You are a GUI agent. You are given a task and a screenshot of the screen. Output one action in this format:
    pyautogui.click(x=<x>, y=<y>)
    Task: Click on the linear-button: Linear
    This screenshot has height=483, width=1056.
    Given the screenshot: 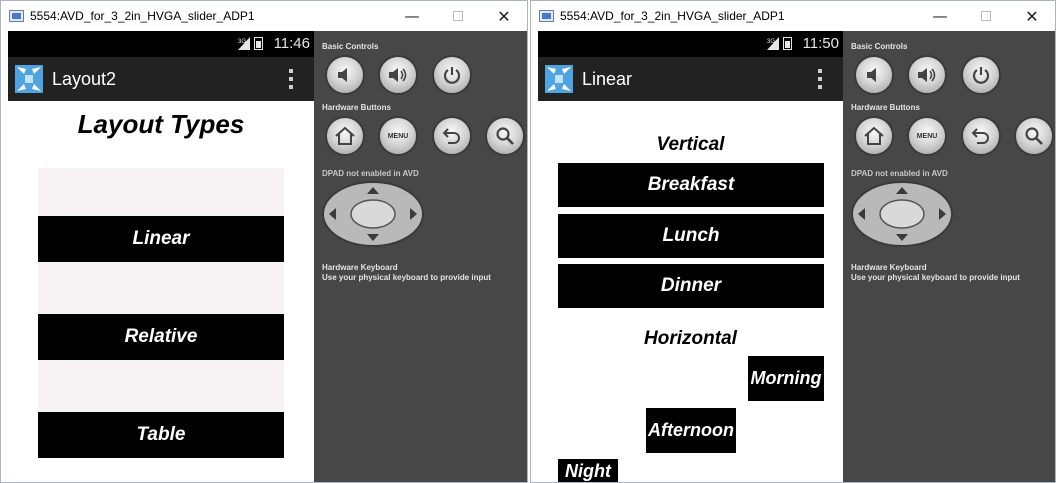 What is the action you would take?
    pyautogui.click(x=161, y=239)
    